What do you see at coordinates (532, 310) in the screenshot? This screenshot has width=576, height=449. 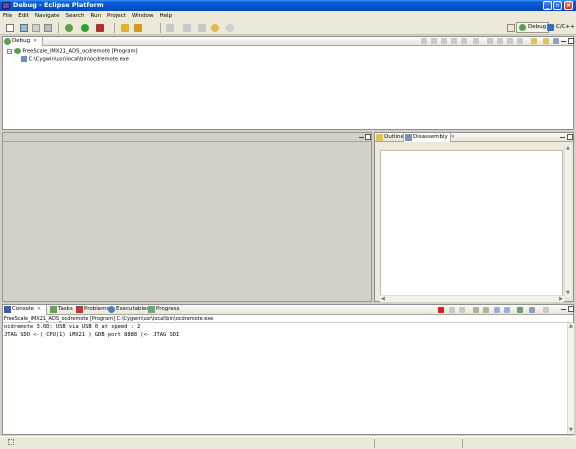 I see `display-selected-console-icon` at bounding box center [532, 310].